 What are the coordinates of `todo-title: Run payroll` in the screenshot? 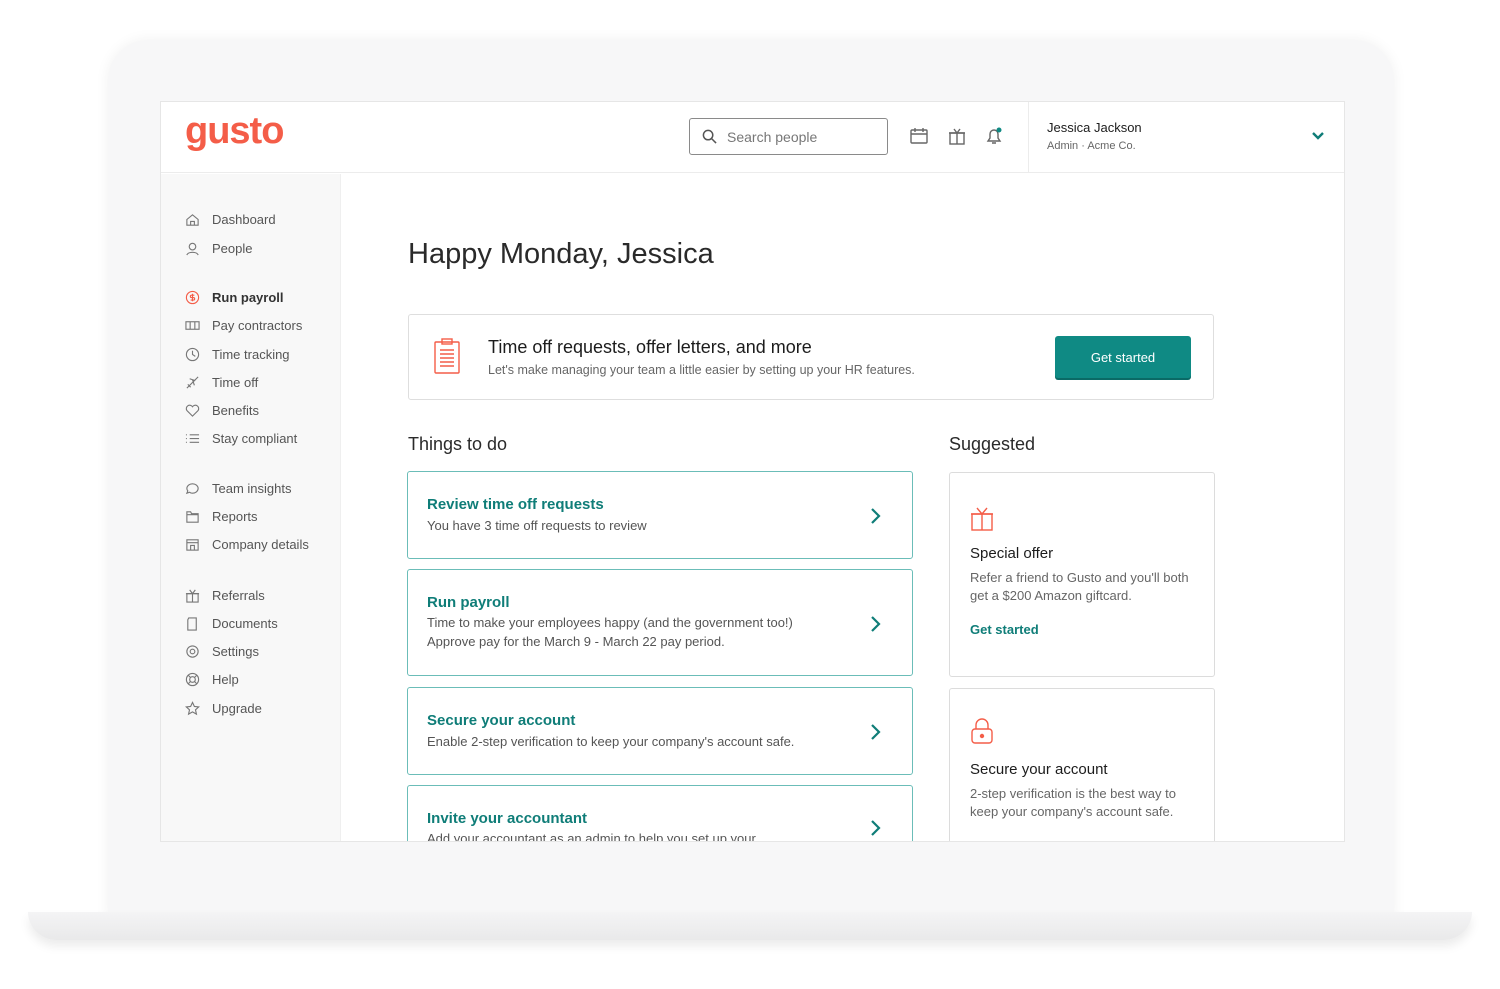 It's located at (468, 602).